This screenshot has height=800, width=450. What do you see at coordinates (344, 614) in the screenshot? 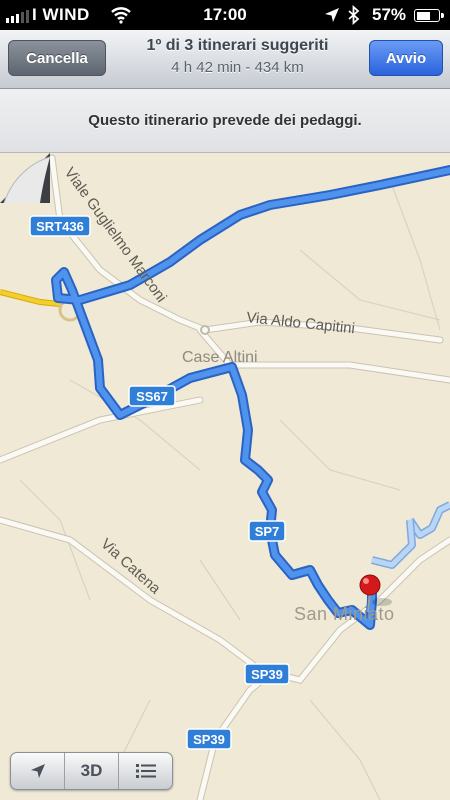
I see `place-label-san-miniato: San Miniato` at bounding box center [344, 614].